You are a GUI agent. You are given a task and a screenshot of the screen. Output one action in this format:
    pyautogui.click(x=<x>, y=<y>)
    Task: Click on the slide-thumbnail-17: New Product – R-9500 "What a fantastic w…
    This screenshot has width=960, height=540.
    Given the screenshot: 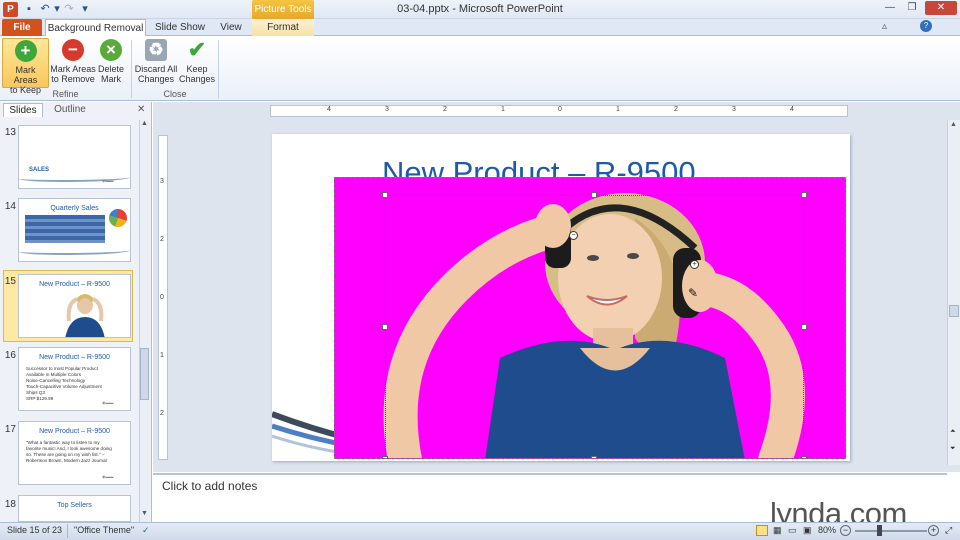 What is the action you would take?
    pyautogui.click(x=74, y=453)
    